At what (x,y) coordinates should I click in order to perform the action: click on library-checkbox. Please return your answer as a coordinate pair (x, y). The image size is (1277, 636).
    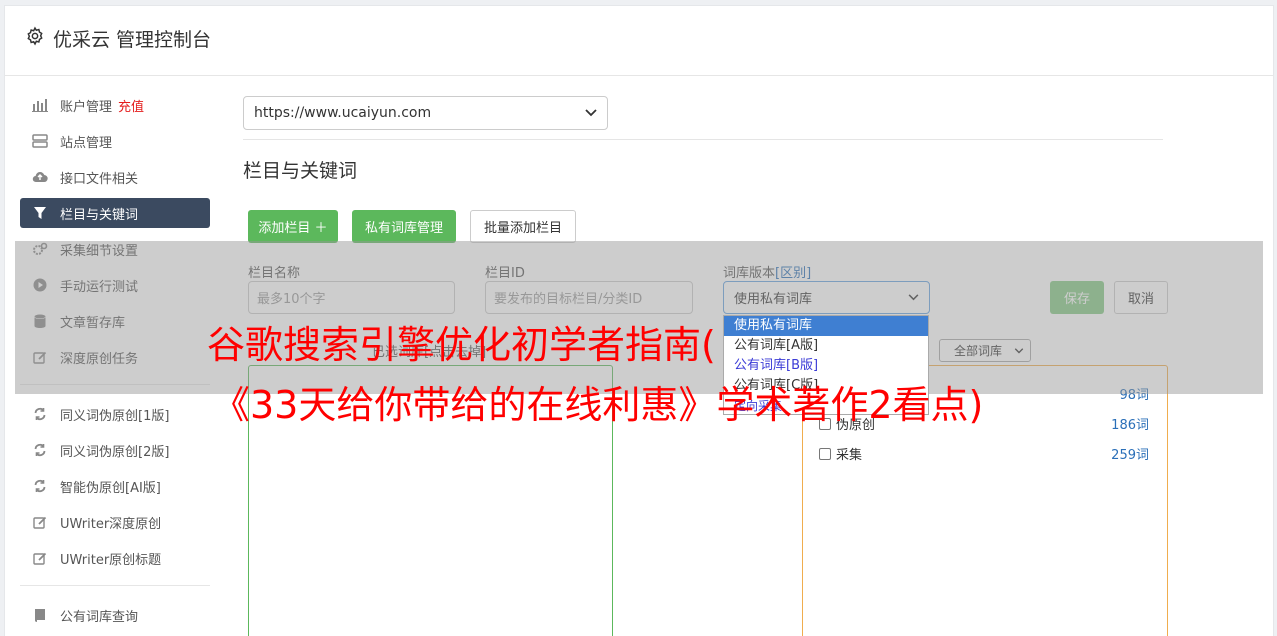
    Looking at the image, I should click on (825, 453).